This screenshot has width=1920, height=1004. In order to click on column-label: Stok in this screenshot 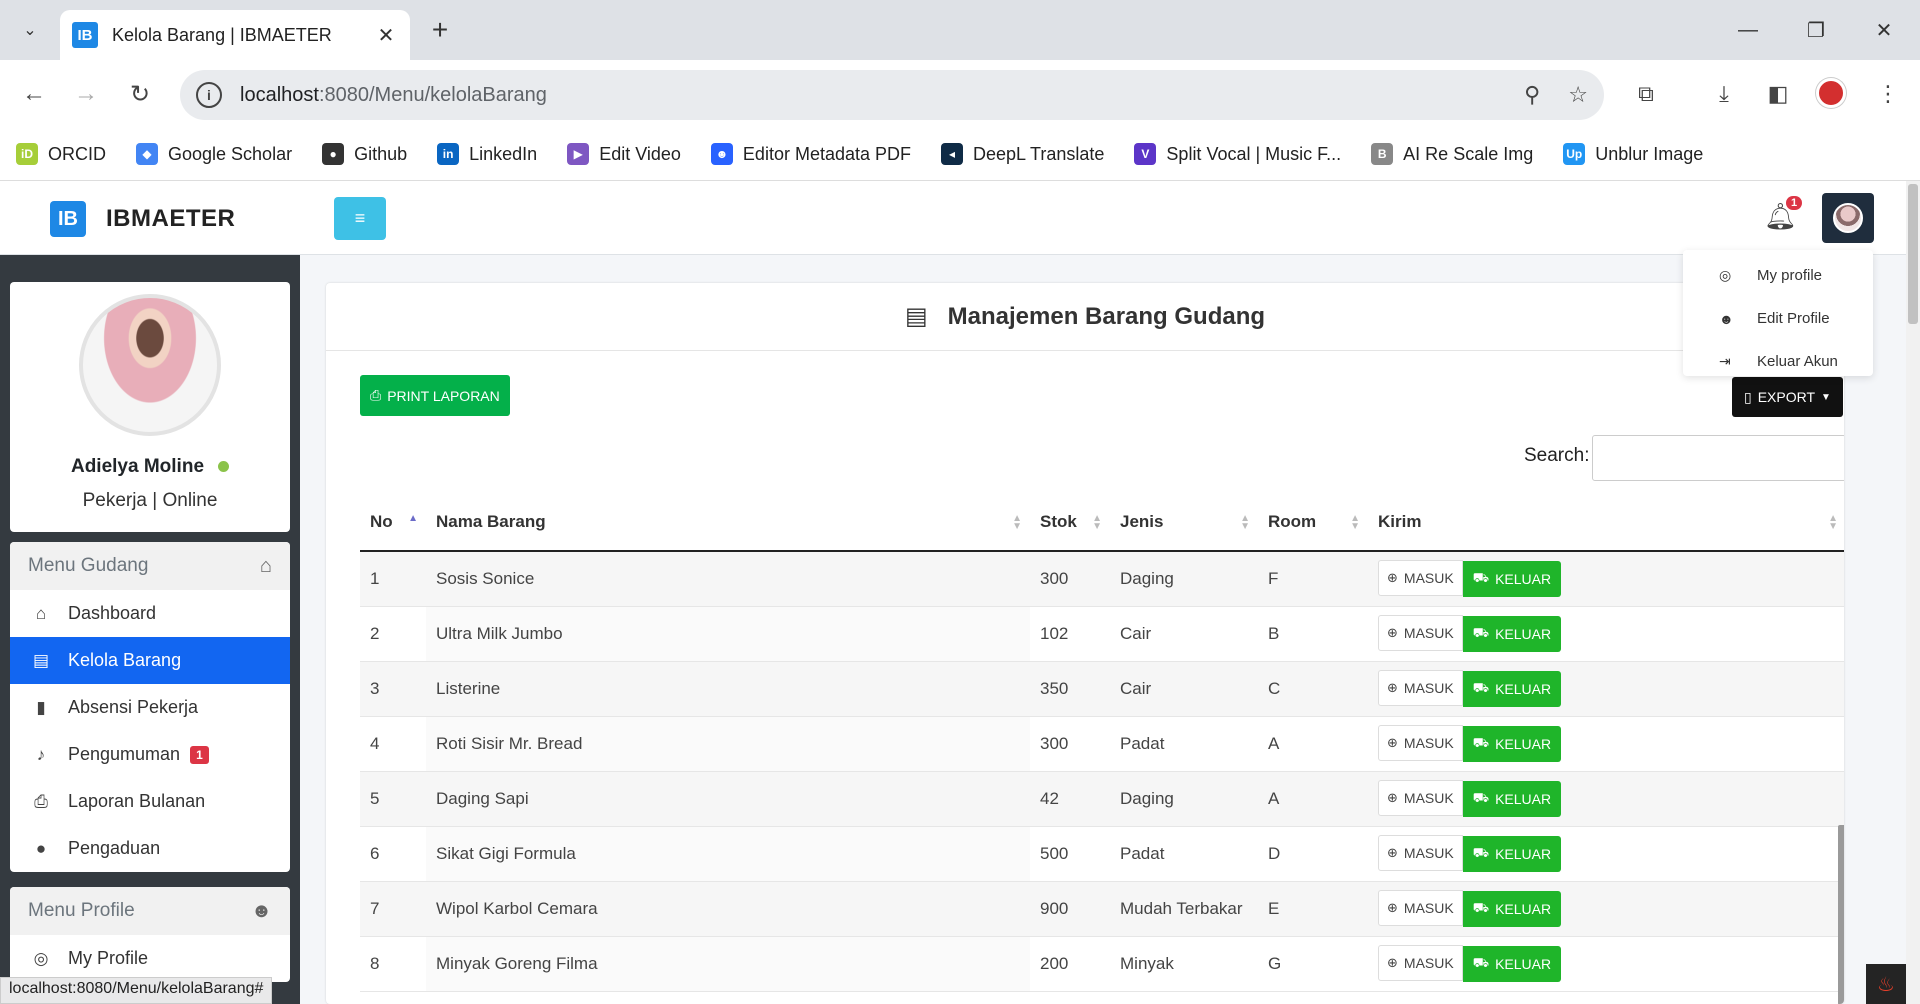, I will do `click(1058, 521)`.